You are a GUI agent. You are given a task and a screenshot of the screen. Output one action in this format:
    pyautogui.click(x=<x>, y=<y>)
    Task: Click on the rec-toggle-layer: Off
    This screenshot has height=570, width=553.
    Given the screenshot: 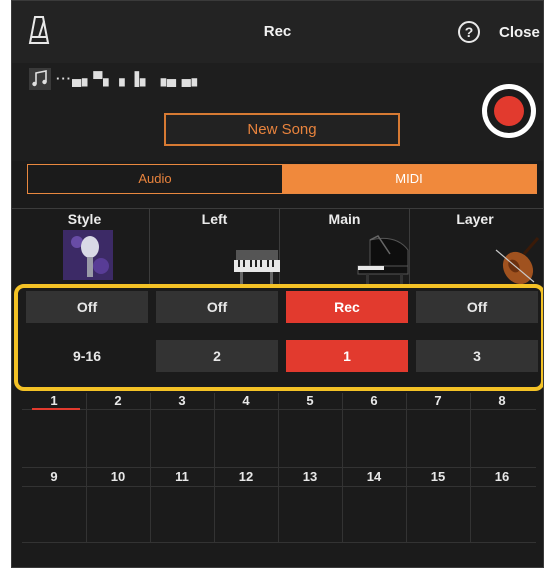 What is the action you would take?
    pyautogui.click(x=477, y=307)
    